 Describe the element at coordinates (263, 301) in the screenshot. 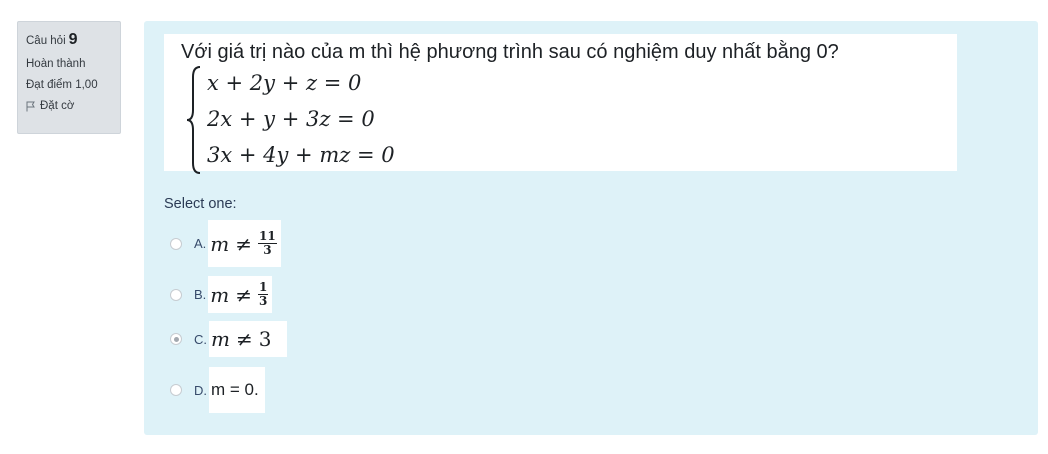

I see `option-b-denominator: 3` at that location.